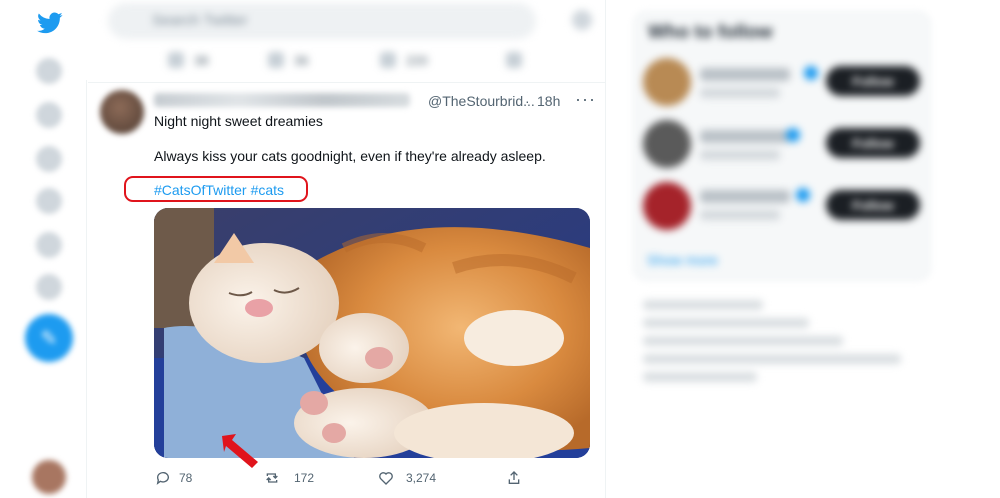 The image size is (1000, 498). What do you see at coordinates (710, 32) in the screenshot?
I see `who-to-follow-title: Who to follow` at bounding box center [710, 32].